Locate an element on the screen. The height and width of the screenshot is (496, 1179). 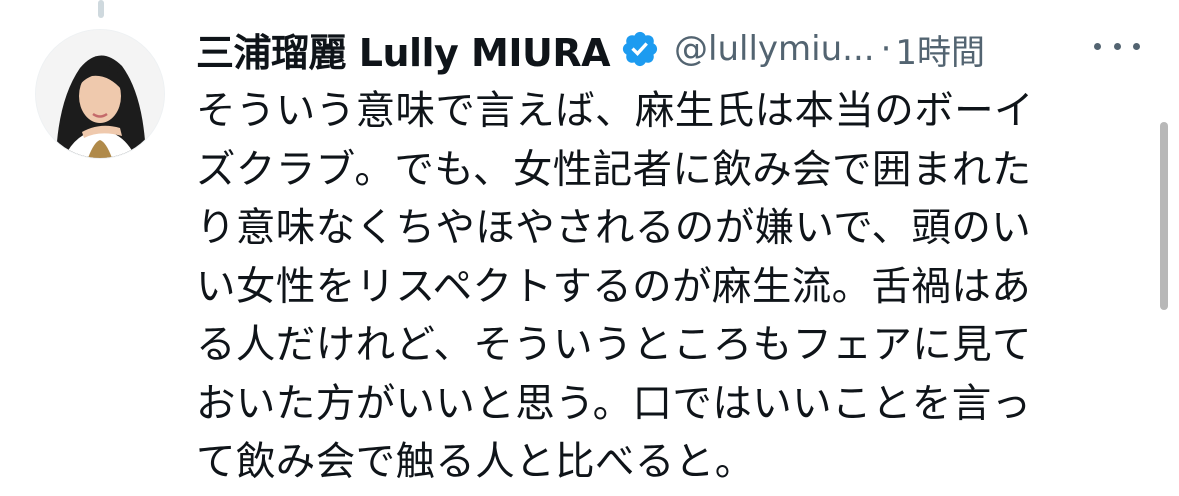
author-name: 三浦瑠麗 Lully MIURA is located at coordinates (403, 49).